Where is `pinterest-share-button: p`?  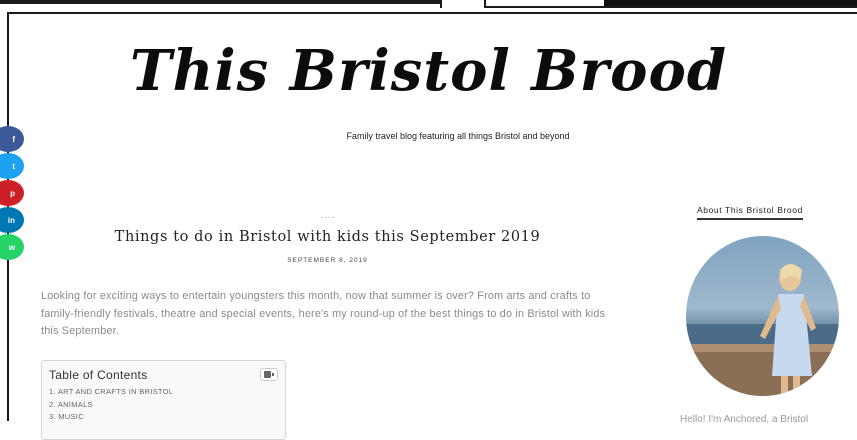 pinterest-share-button: p is located at coordinates (12, 193).